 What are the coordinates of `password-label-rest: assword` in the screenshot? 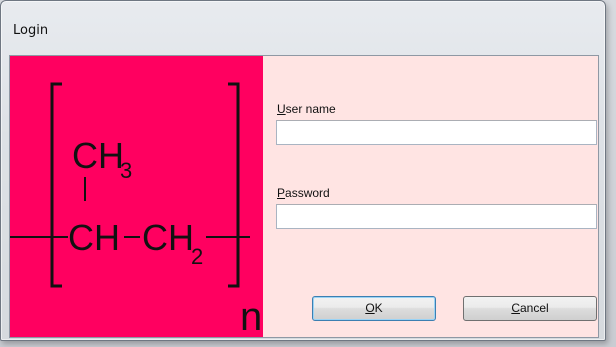 It's located at (307, 193).